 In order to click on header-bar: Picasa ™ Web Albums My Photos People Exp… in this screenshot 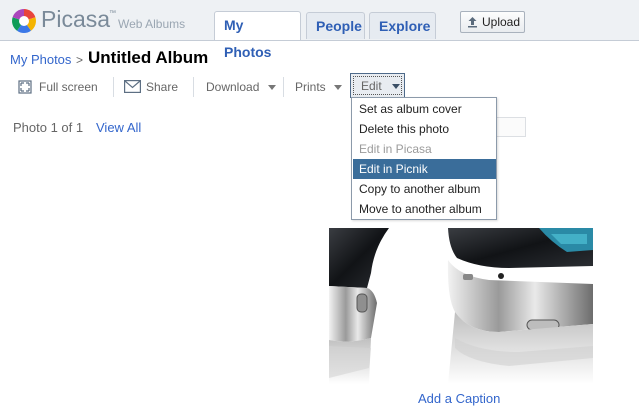, I will do `click(319, 30)`.